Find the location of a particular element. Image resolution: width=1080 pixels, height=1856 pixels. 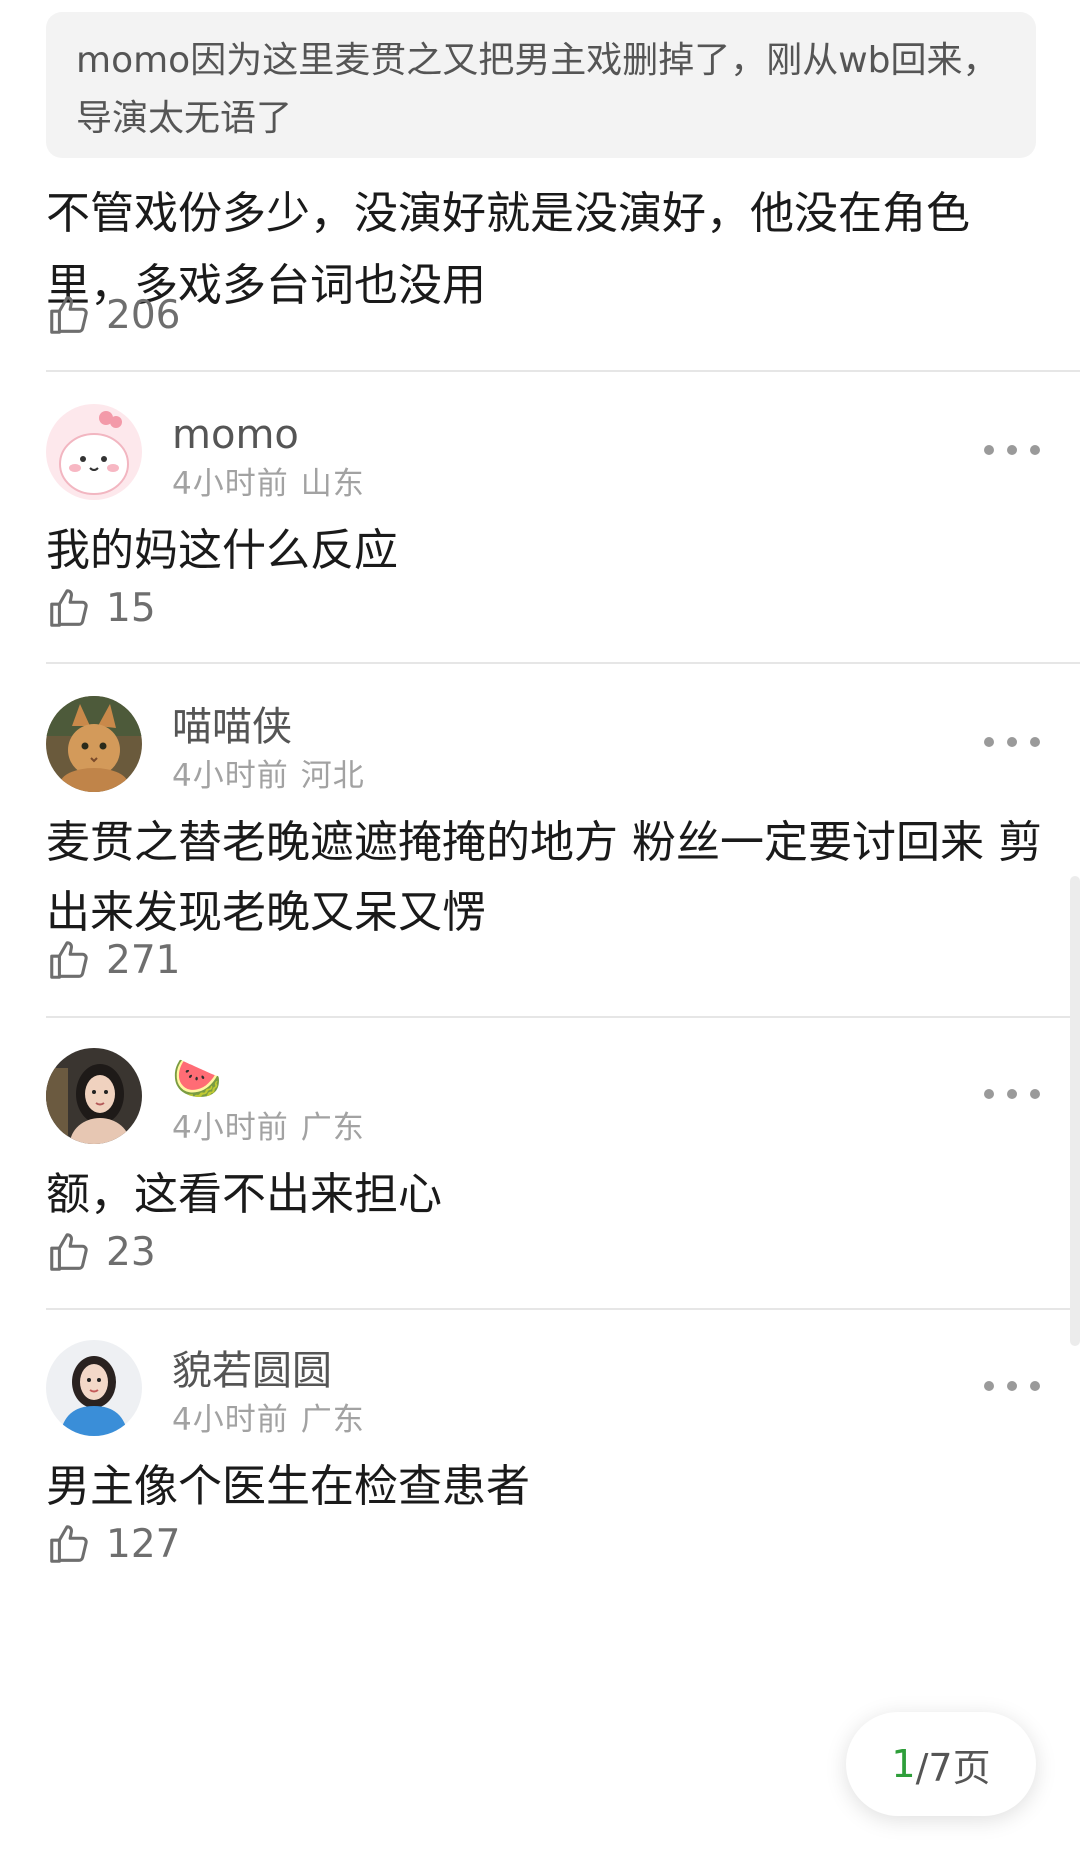

location: 山东 is located at coordinates (332, 484).